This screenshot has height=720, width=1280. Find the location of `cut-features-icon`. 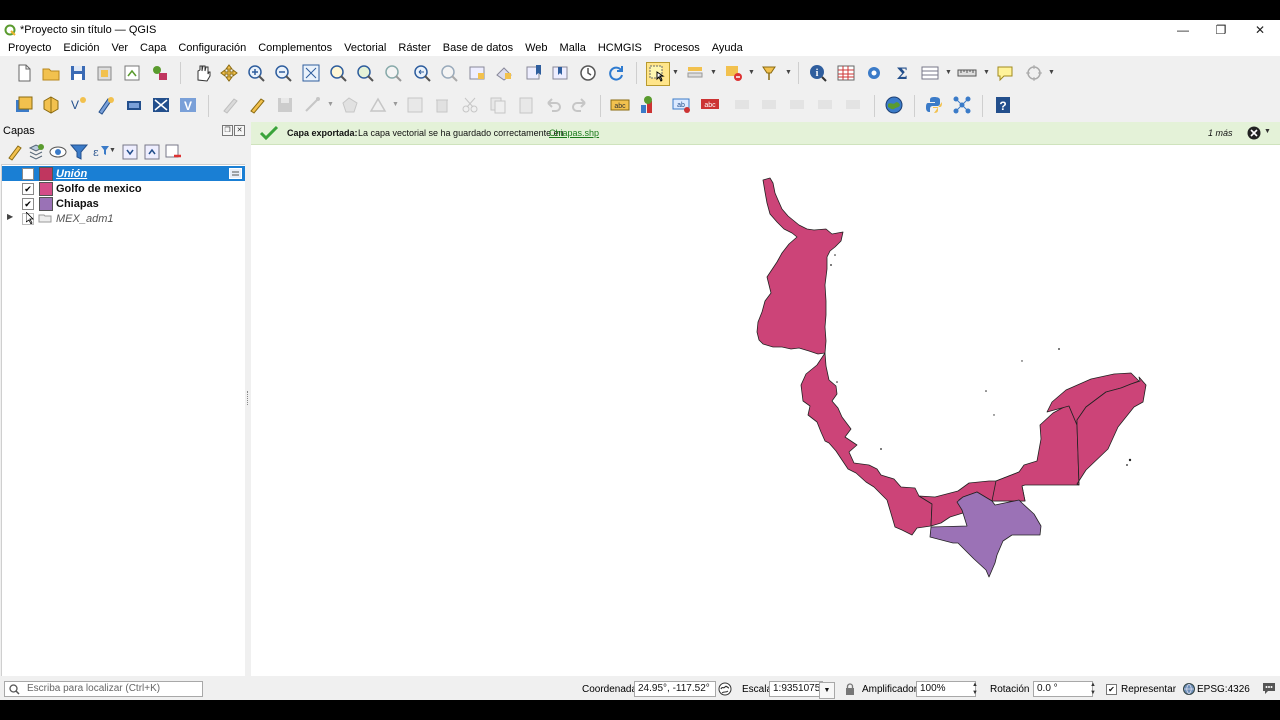

cut-features-icon is located at coordinates (470, 105).